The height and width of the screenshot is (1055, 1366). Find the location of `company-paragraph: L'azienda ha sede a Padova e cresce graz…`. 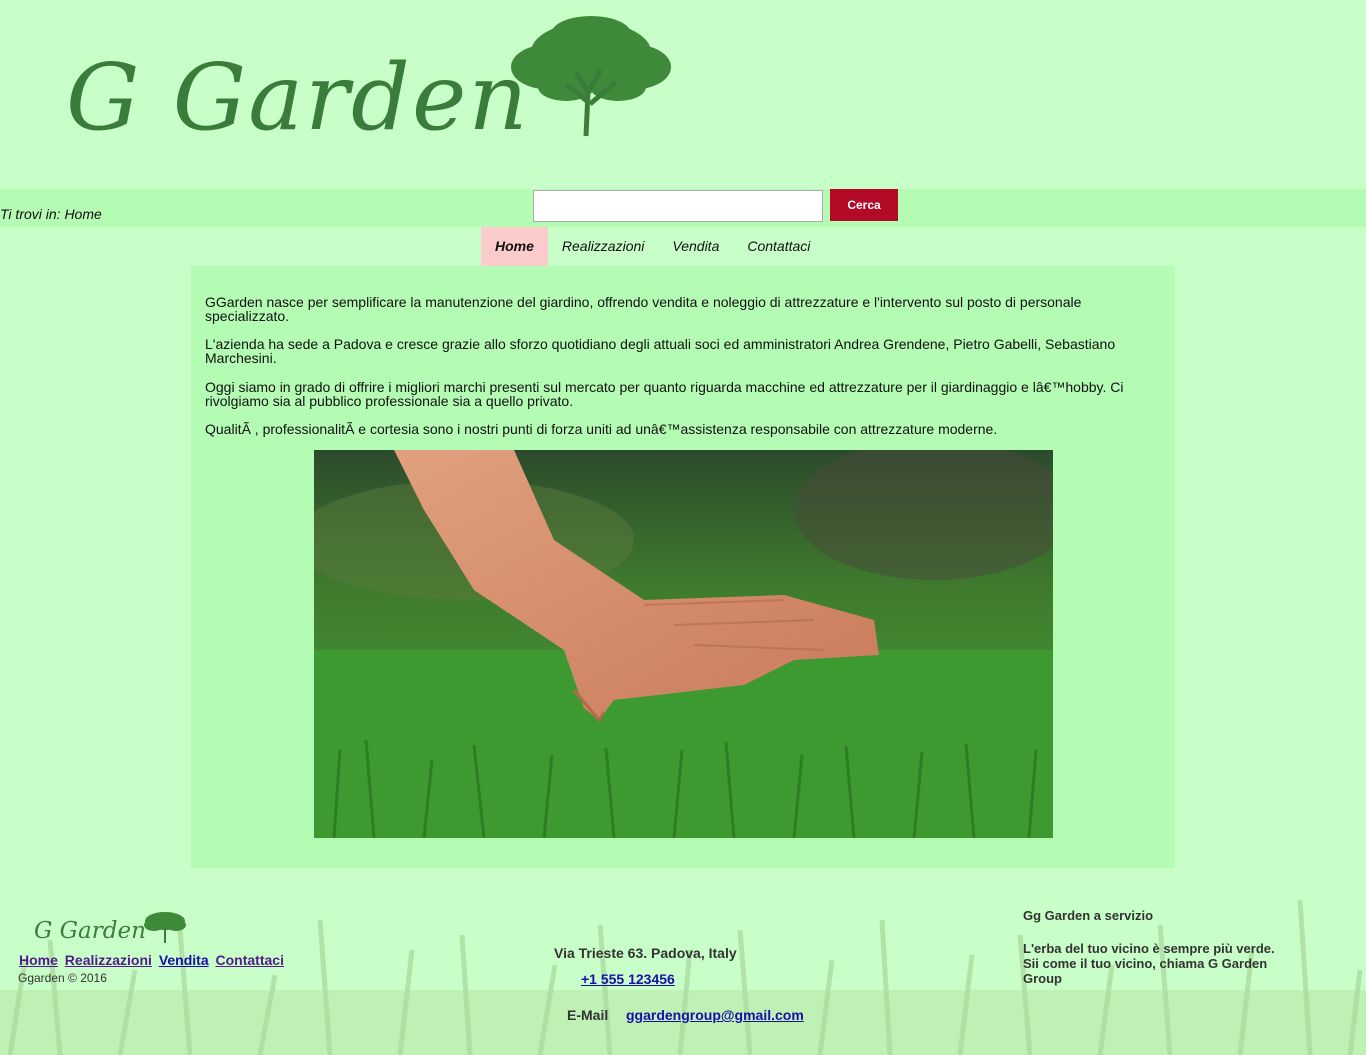

company-paragraph: L'azienda ha sede a Padova e cresce graz… is located at coordinates (660, 351).